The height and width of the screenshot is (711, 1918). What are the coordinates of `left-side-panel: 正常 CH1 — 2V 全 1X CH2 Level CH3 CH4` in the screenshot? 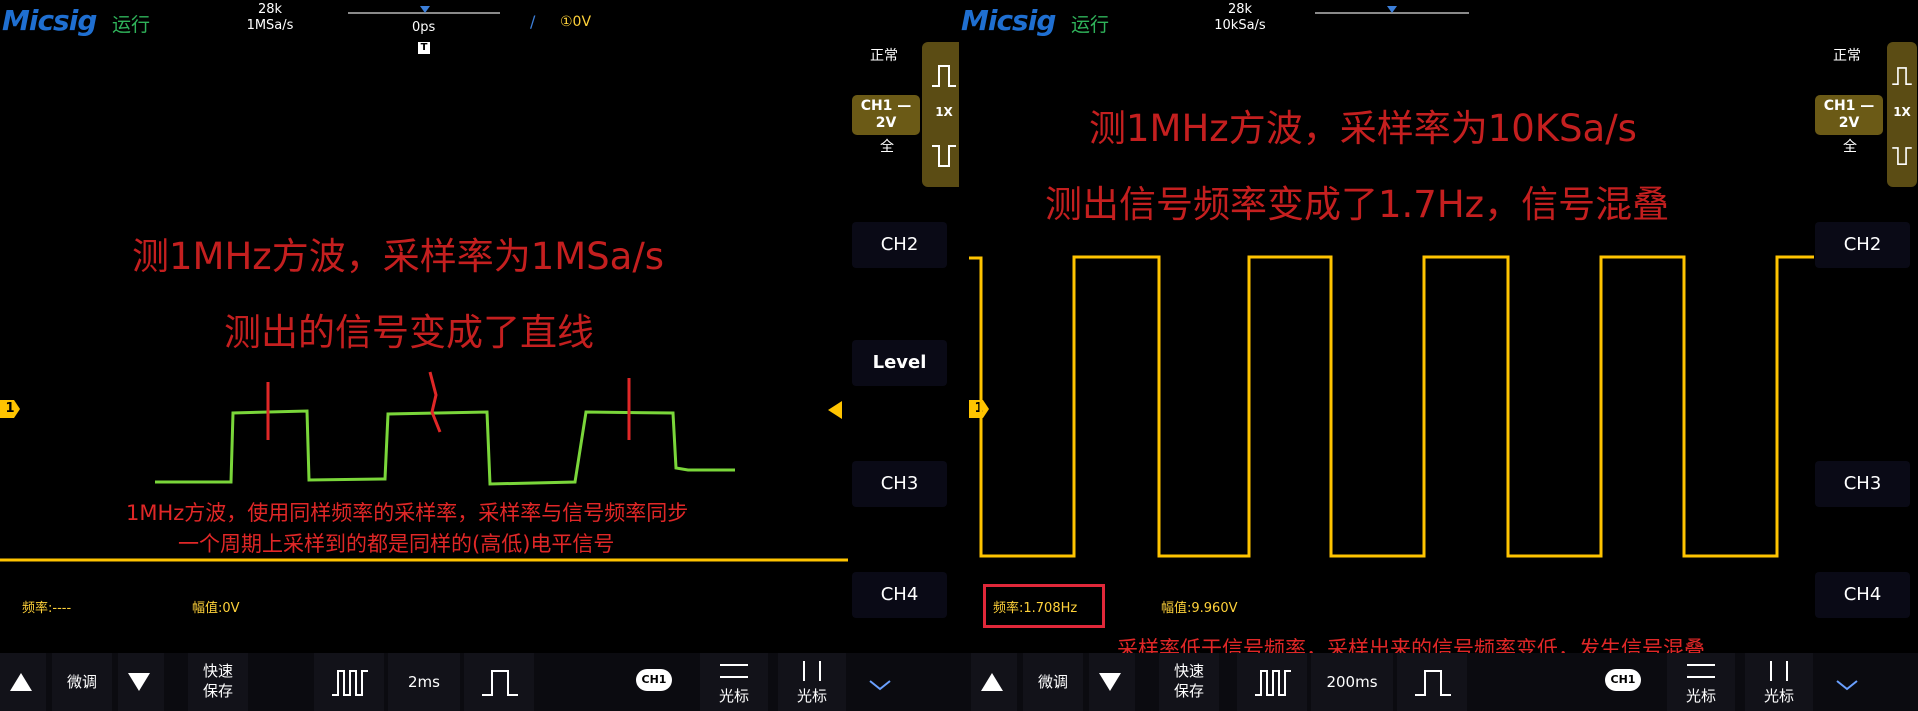 It's located at (905, 370).